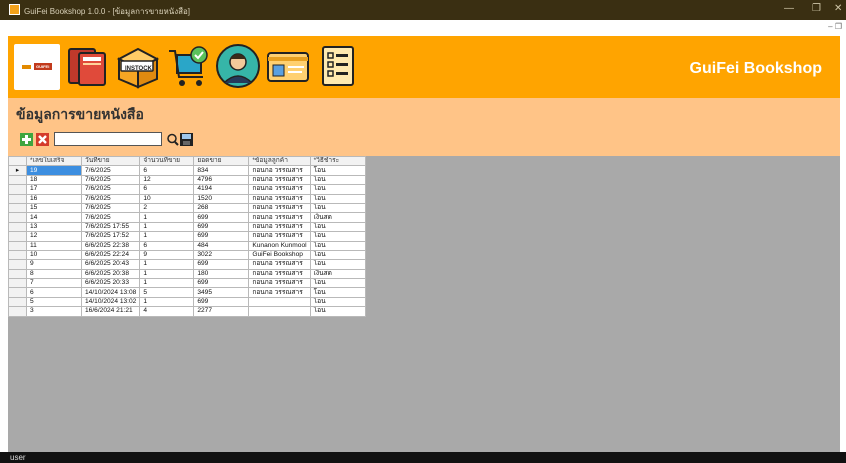 The height and width of the screenshot is (463, 846). I want to click on member-card-icon, so click(288, 66).